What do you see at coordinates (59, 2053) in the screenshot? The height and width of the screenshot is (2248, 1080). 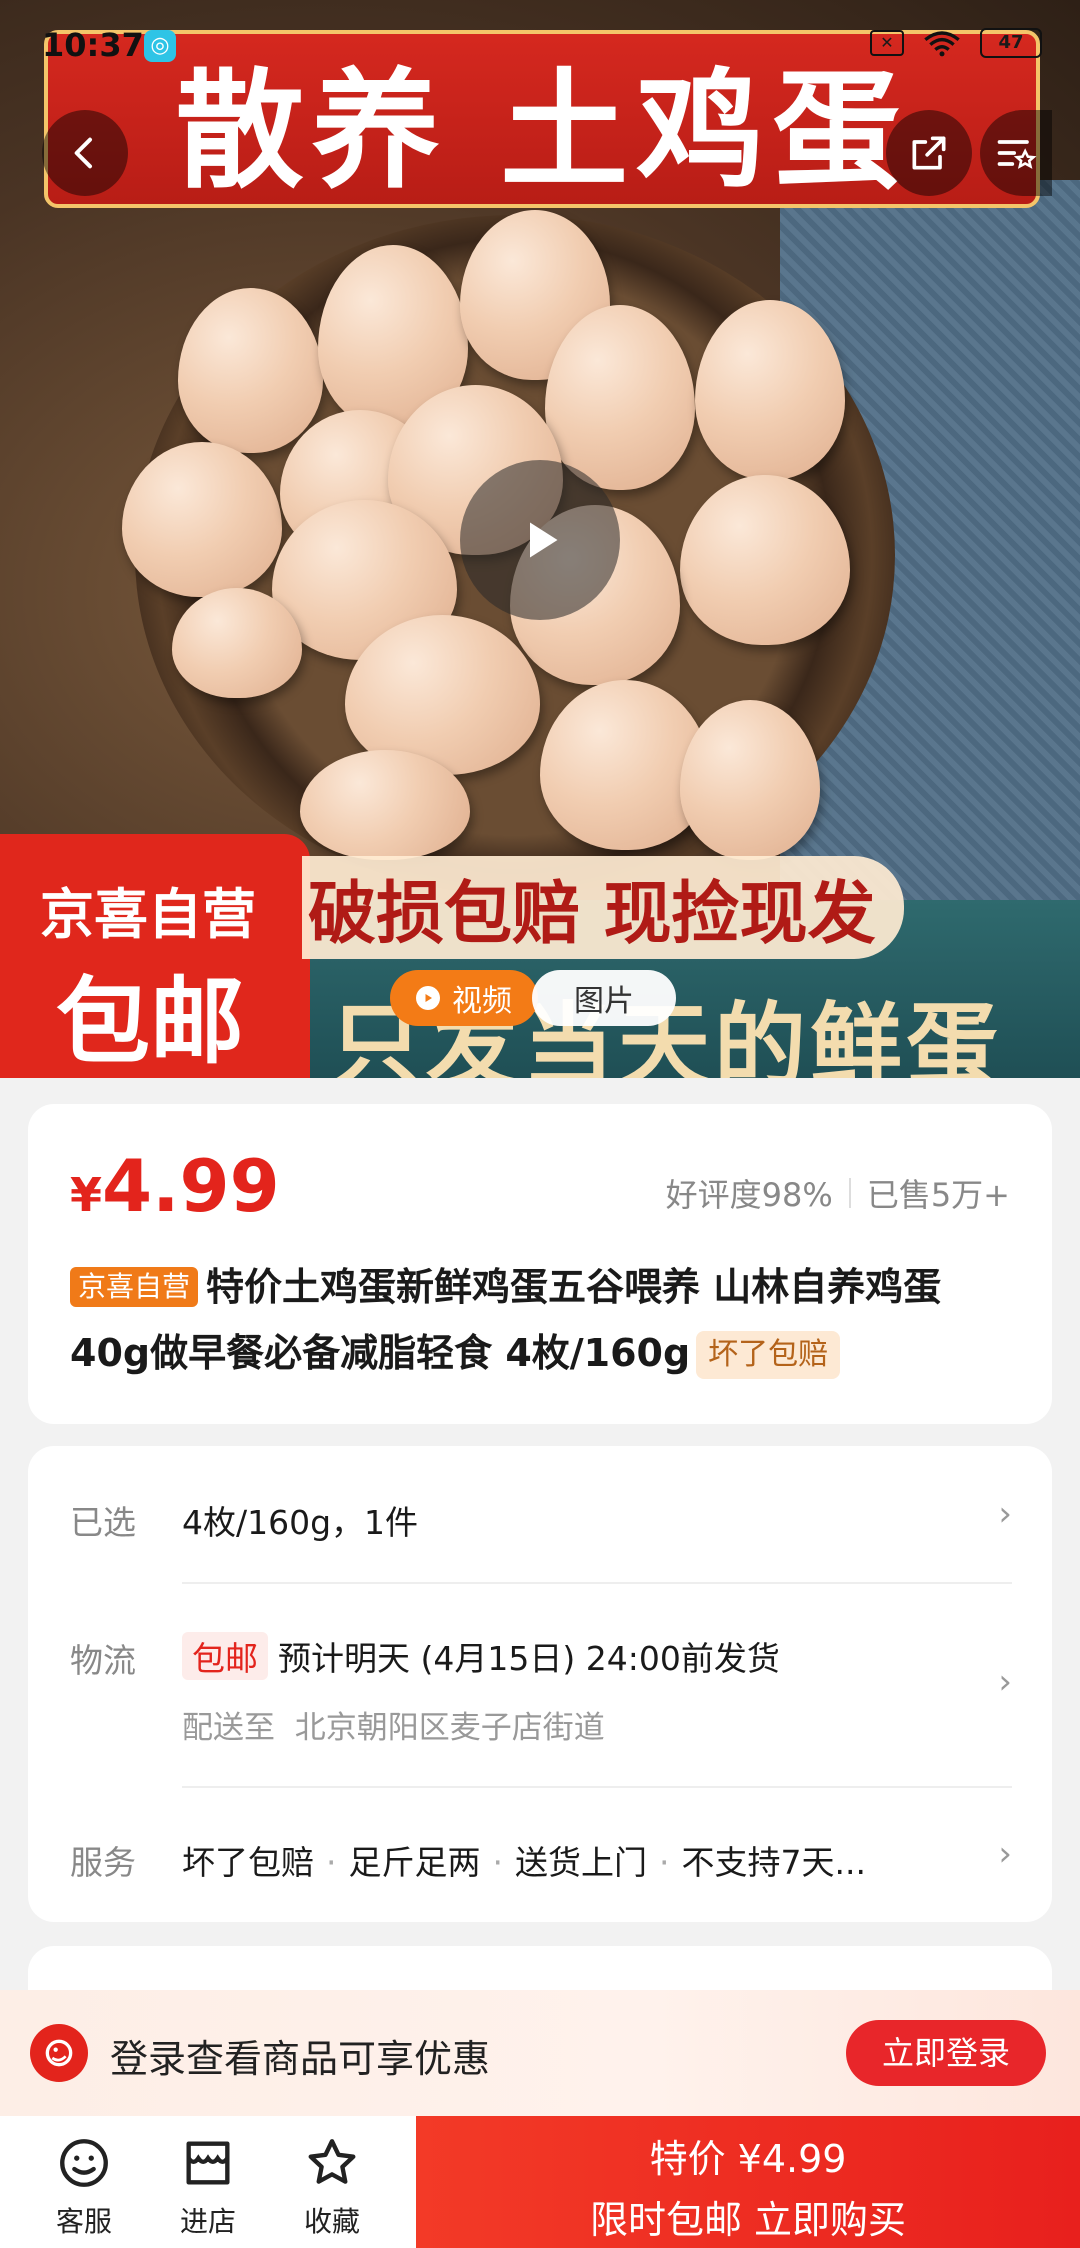 I see `jd-logo-icon` at bounding box center [59, 2053].